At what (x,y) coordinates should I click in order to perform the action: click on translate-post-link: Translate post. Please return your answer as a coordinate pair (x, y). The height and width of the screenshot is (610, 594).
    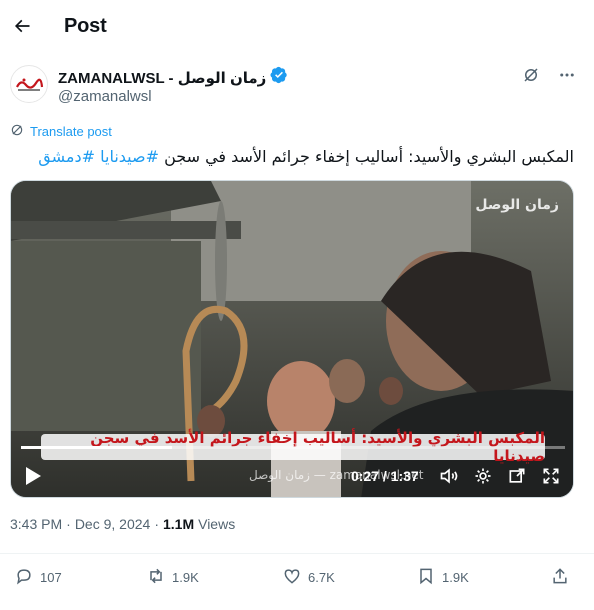
    Looking at the image, I should click on (61, 131).